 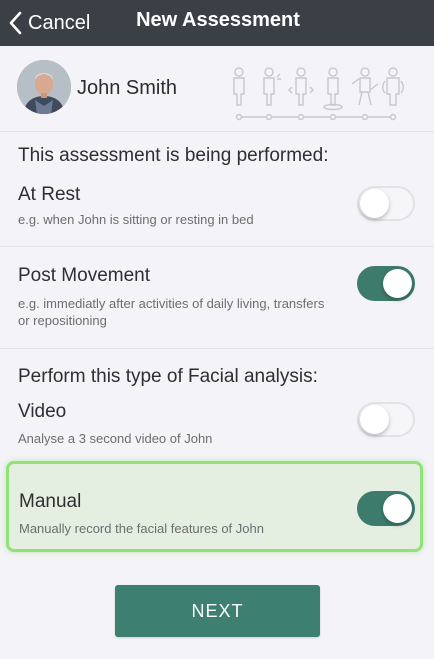 What do you see at coordinates (42, 411) in the screenshot?
I see `option-label: Video` at bounding box center [42, 411].